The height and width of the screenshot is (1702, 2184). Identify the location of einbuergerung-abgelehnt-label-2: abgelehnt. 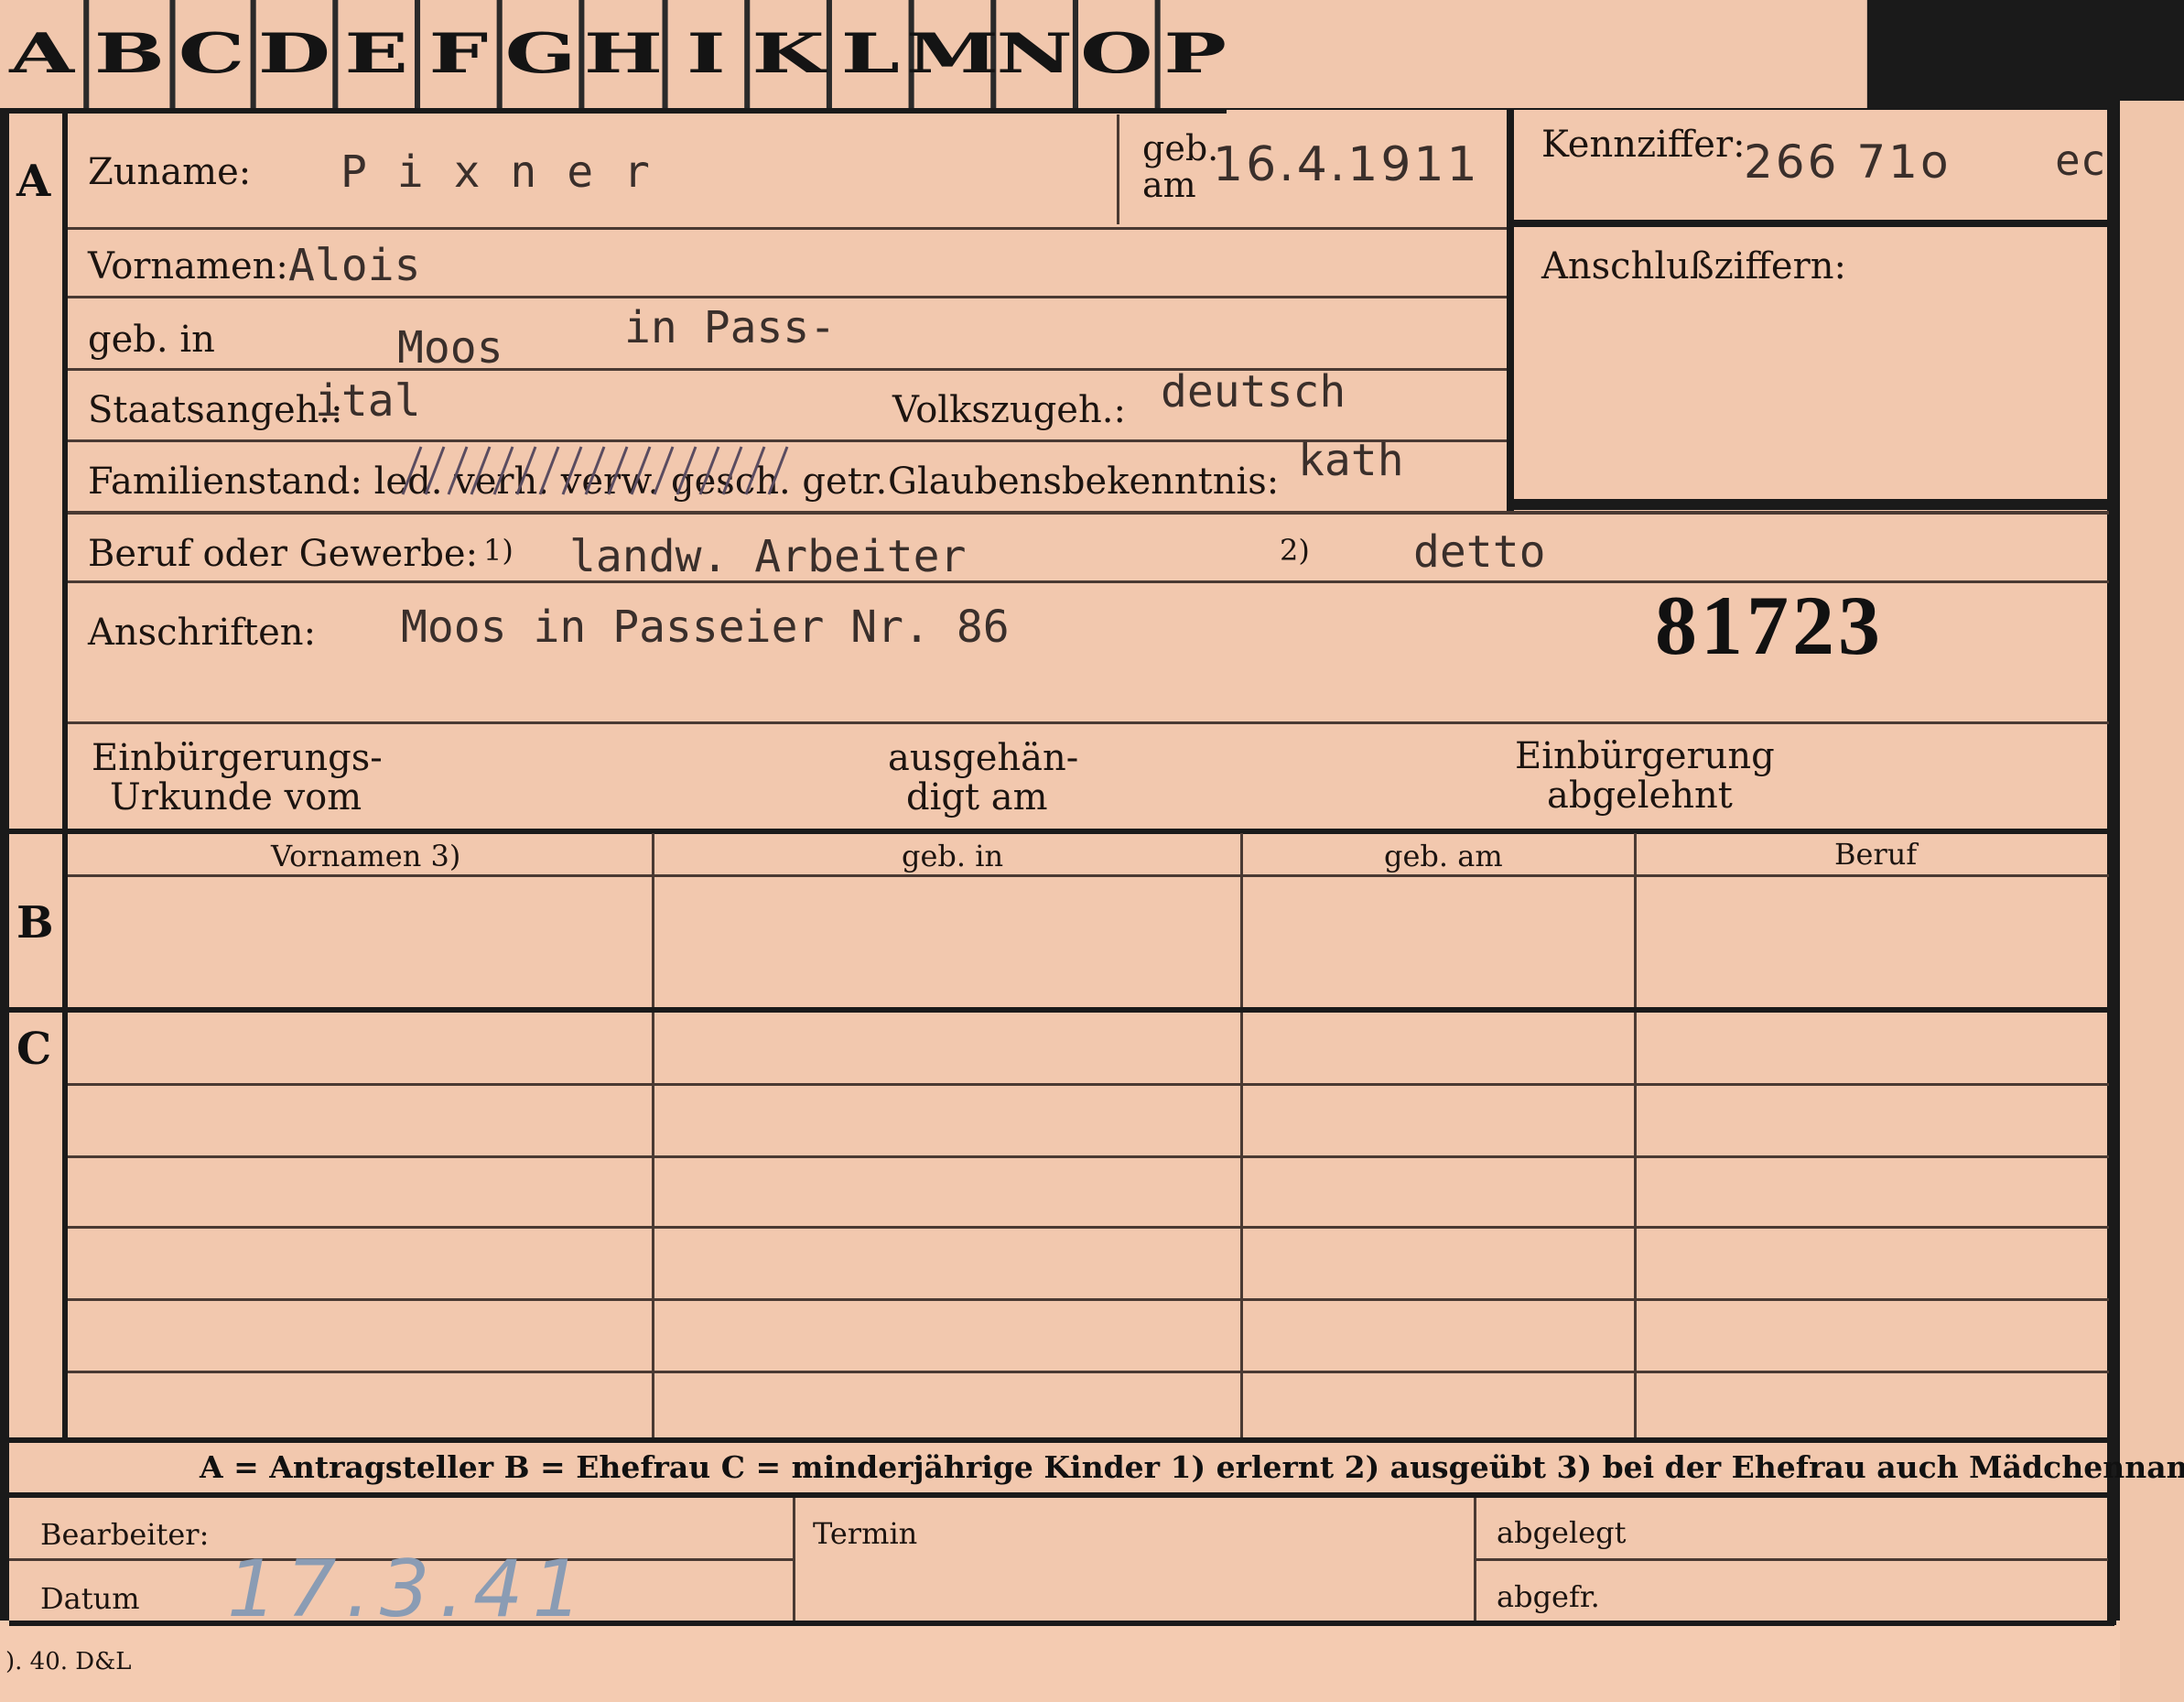
(1640, 796).